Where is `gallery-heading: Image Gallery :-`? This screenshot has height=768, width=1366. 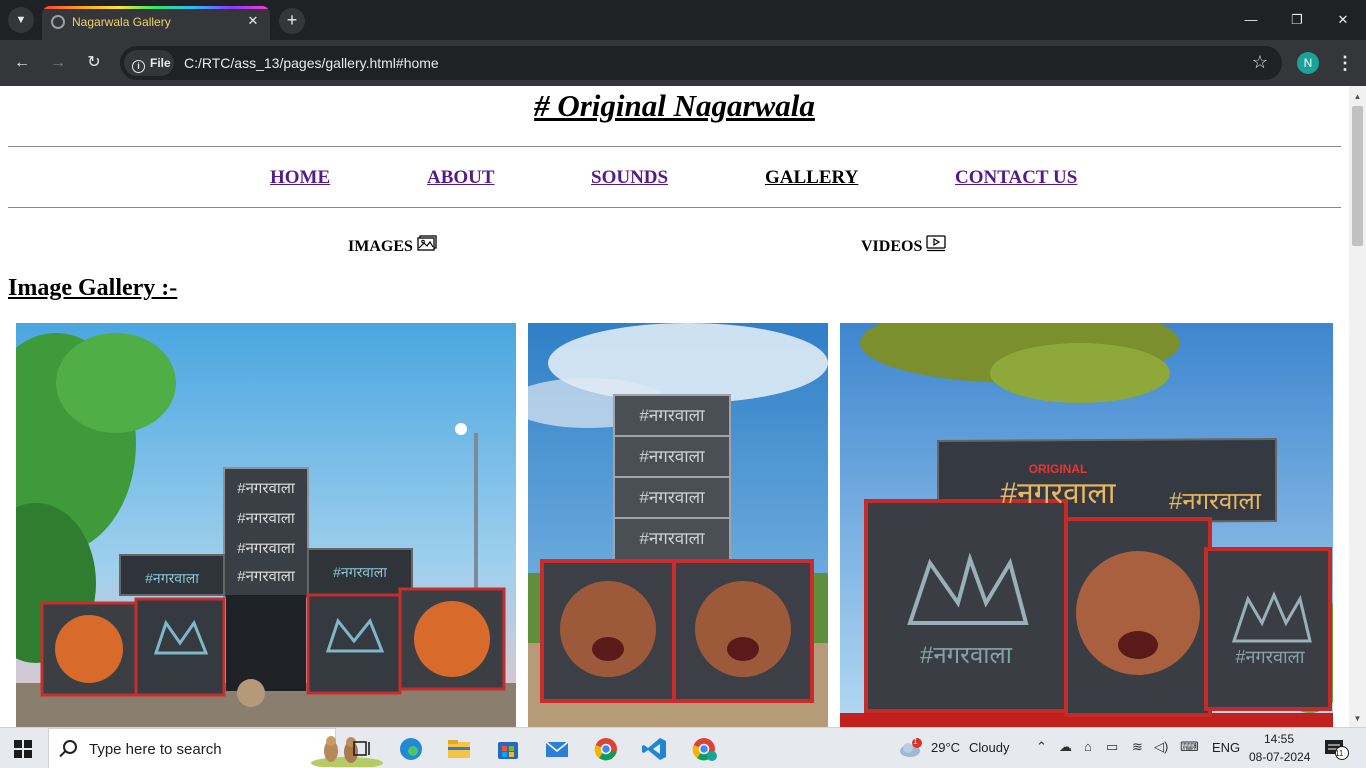 gallery-heading: Image Gallery :- is located at coordinates (93, 288).